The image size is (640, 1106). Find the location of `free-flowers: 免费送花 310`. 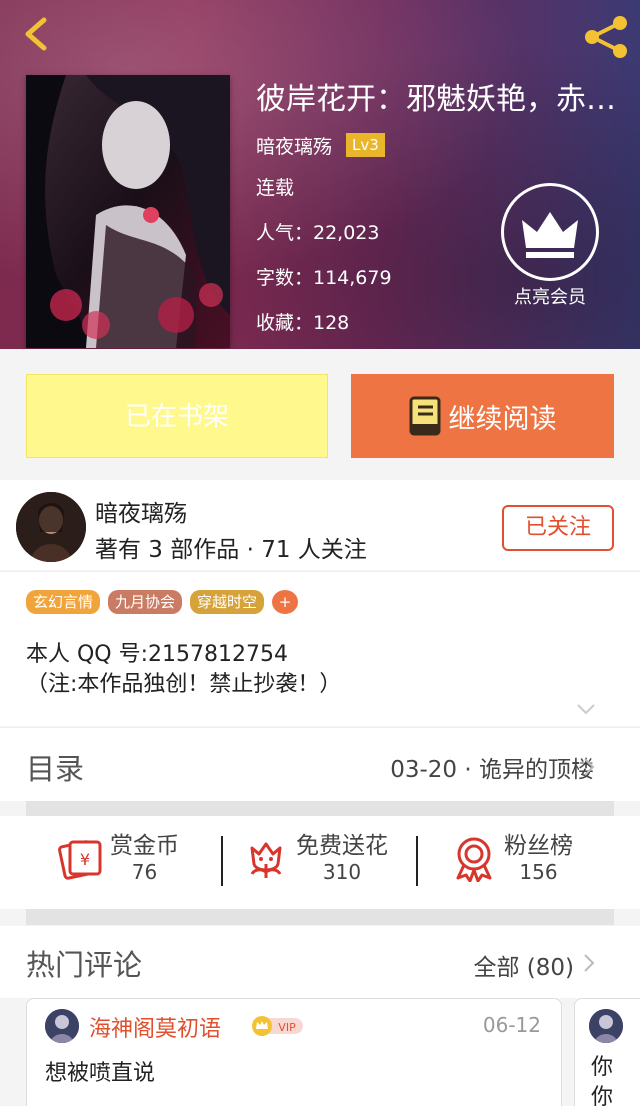

free-flowers: 免费送花 310 is located at coordinates (342, 858).